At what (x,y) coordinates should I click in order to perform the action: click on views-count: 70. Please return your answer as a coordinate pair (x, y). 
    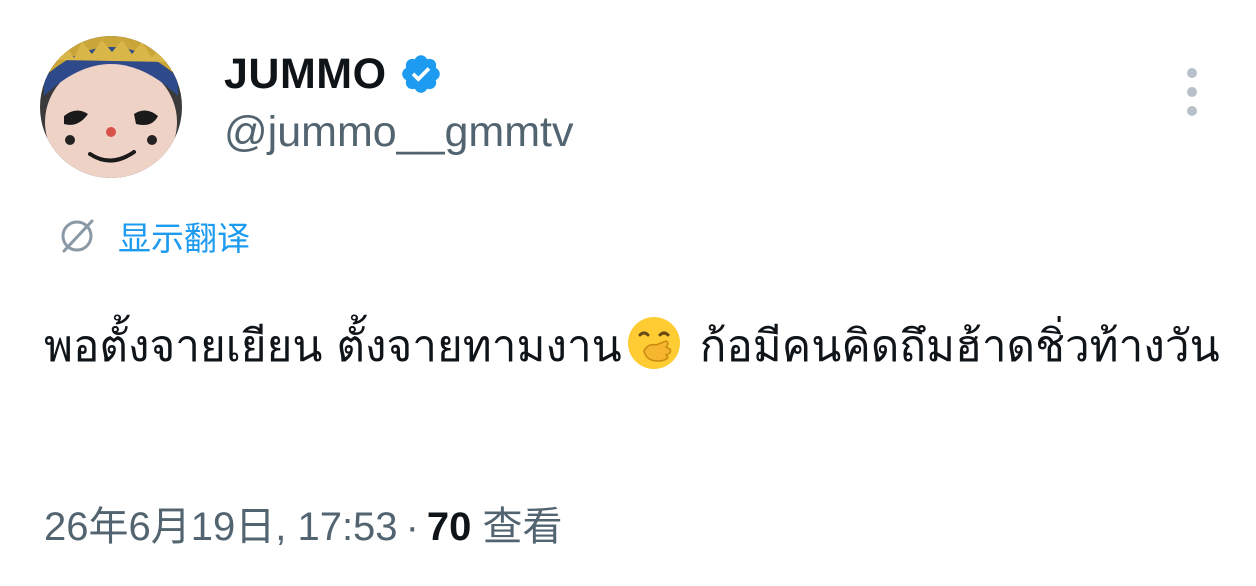
    Looking at the image, I should click on (449, 527).